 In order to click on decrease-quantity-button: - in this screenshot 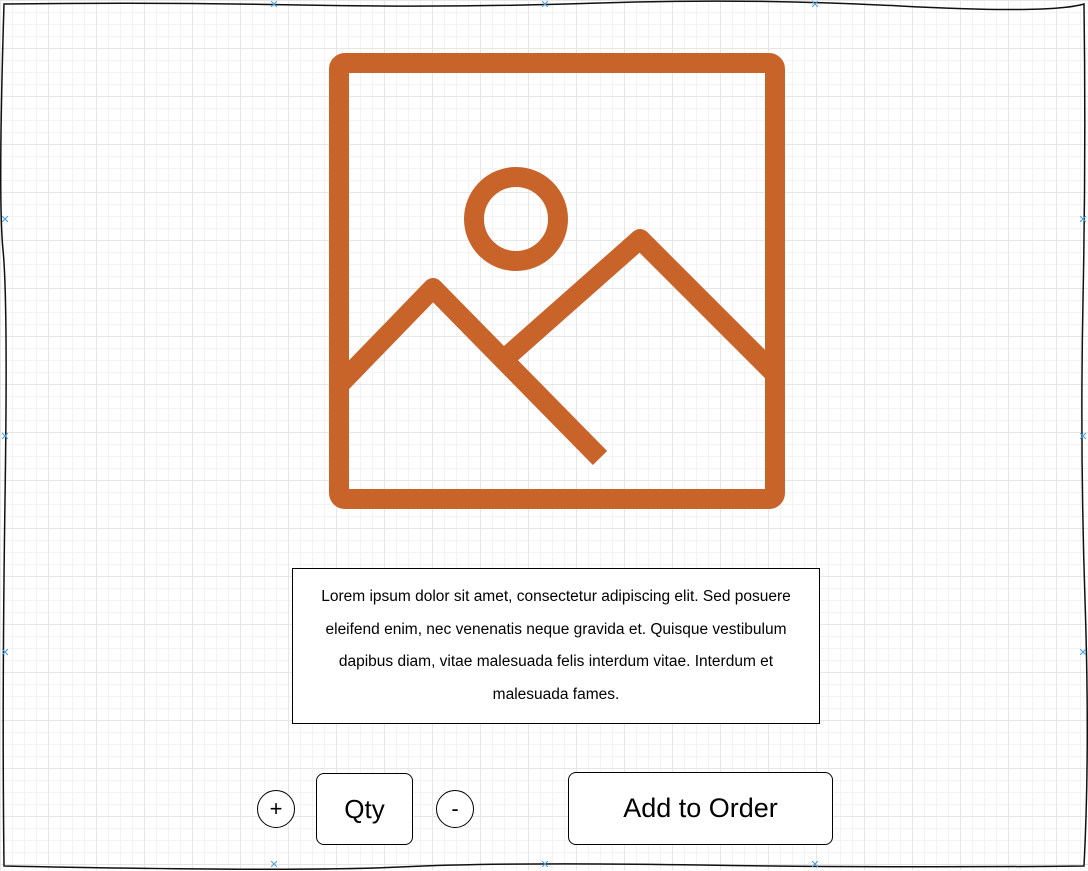, I will do `click(455, 809)`.